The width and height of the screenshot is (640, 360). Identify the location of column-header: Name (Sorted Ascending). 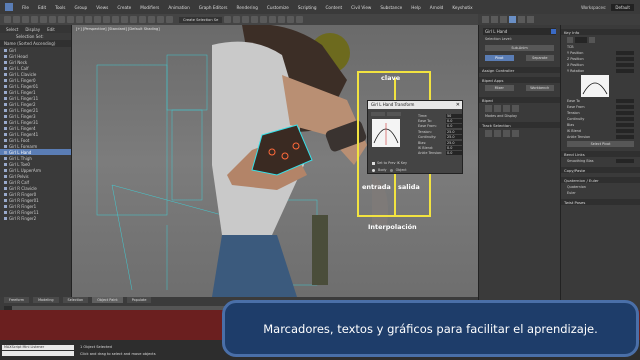
(35, 43).